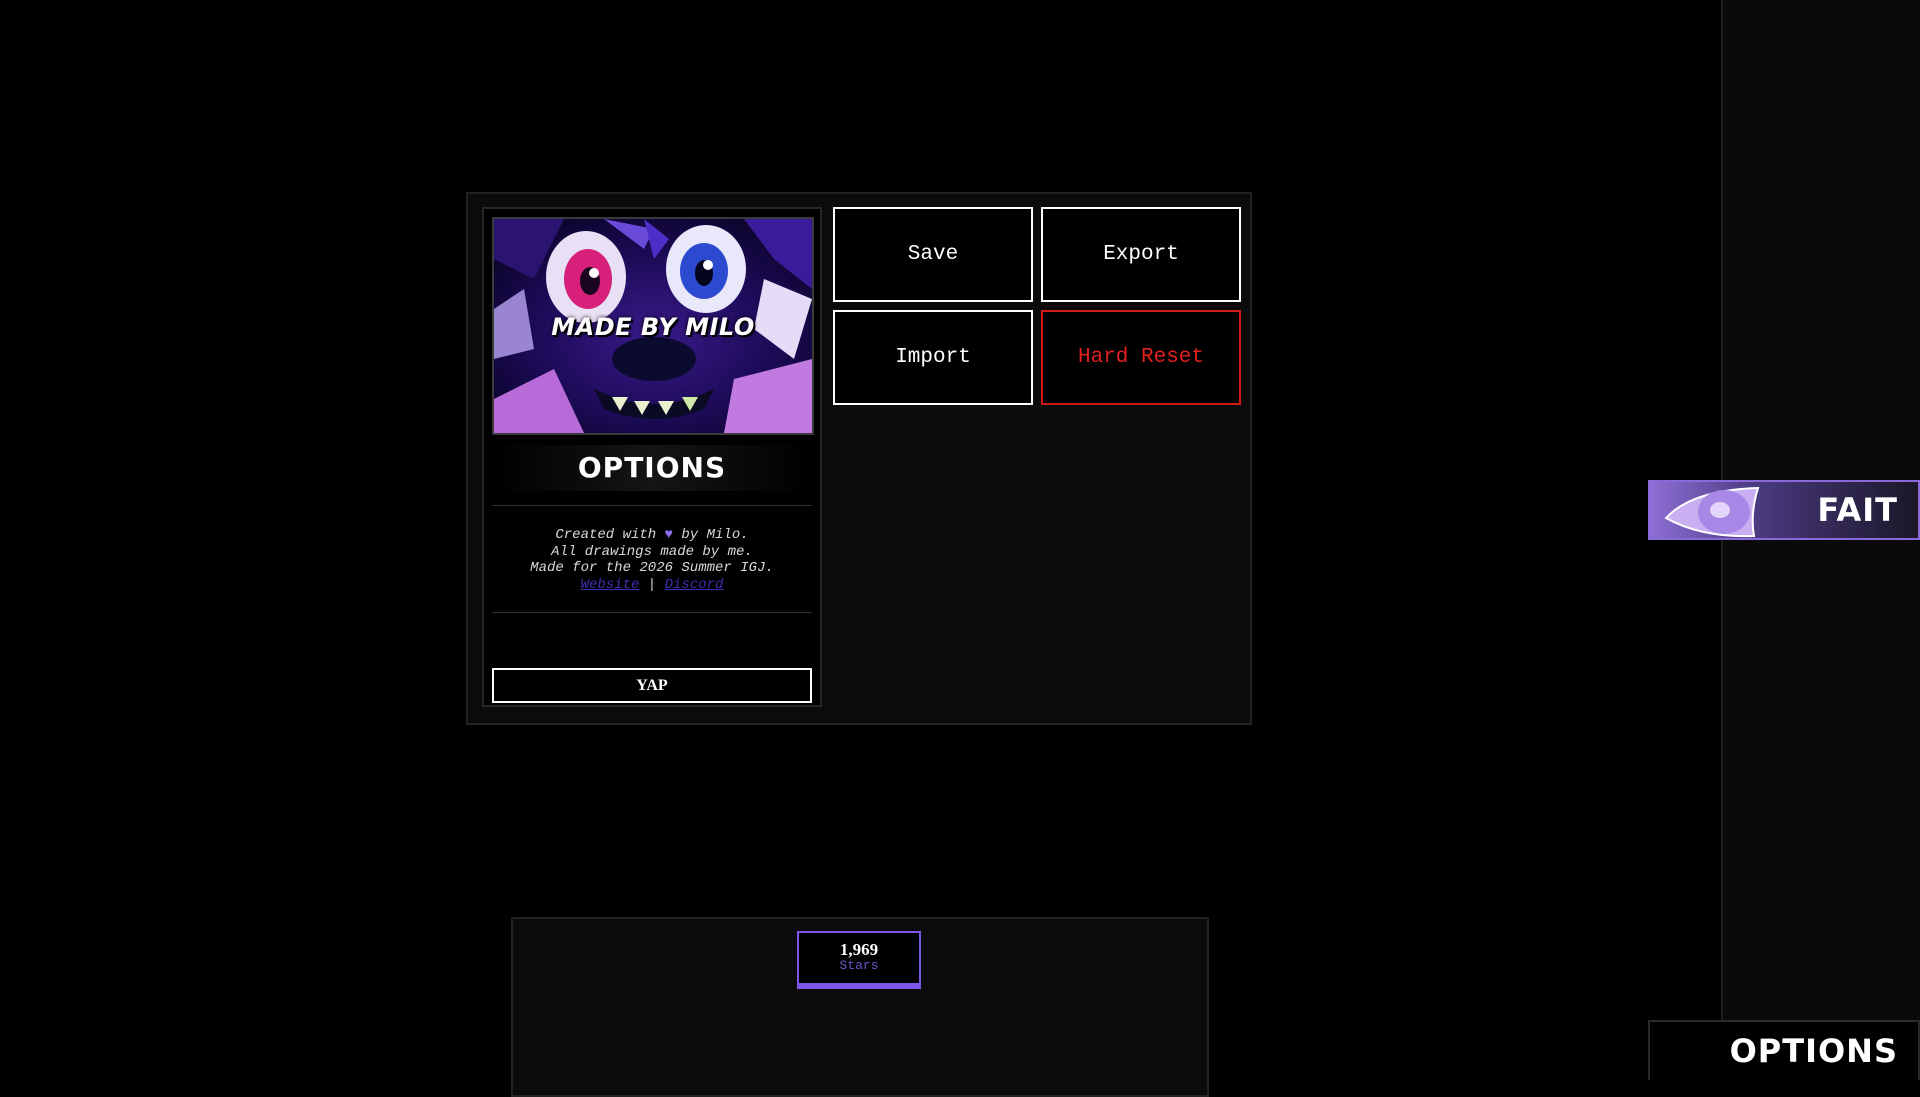 This screenshot has height=1097, width=1920. Describe the element at coordinates (1141, 357) in the screenshot. I see `hard-reset-button: Hard Reset` at that location.